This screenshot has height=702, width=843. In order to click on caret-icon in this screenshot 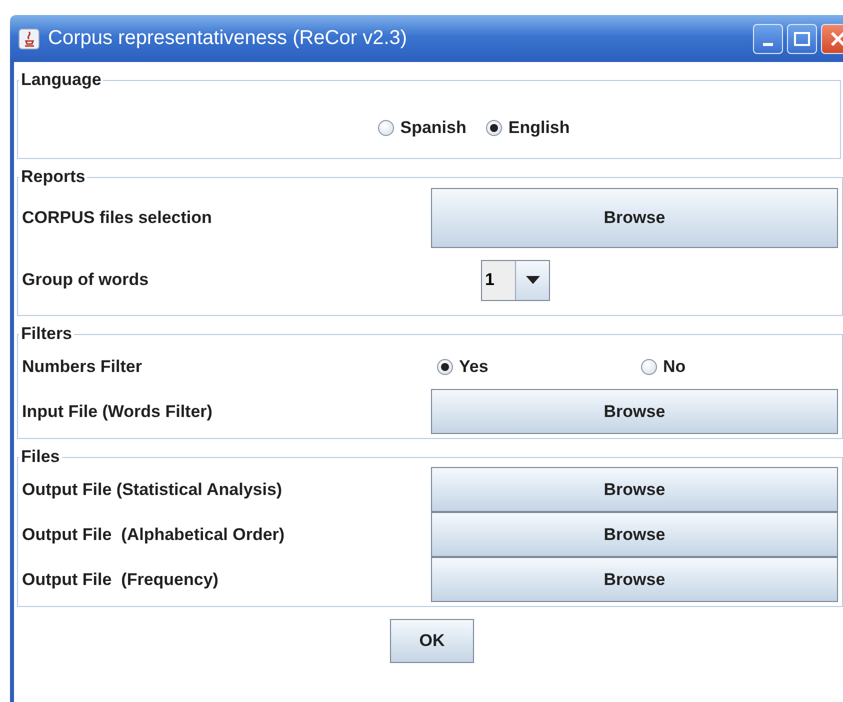, I will do `click(533, 280)`.